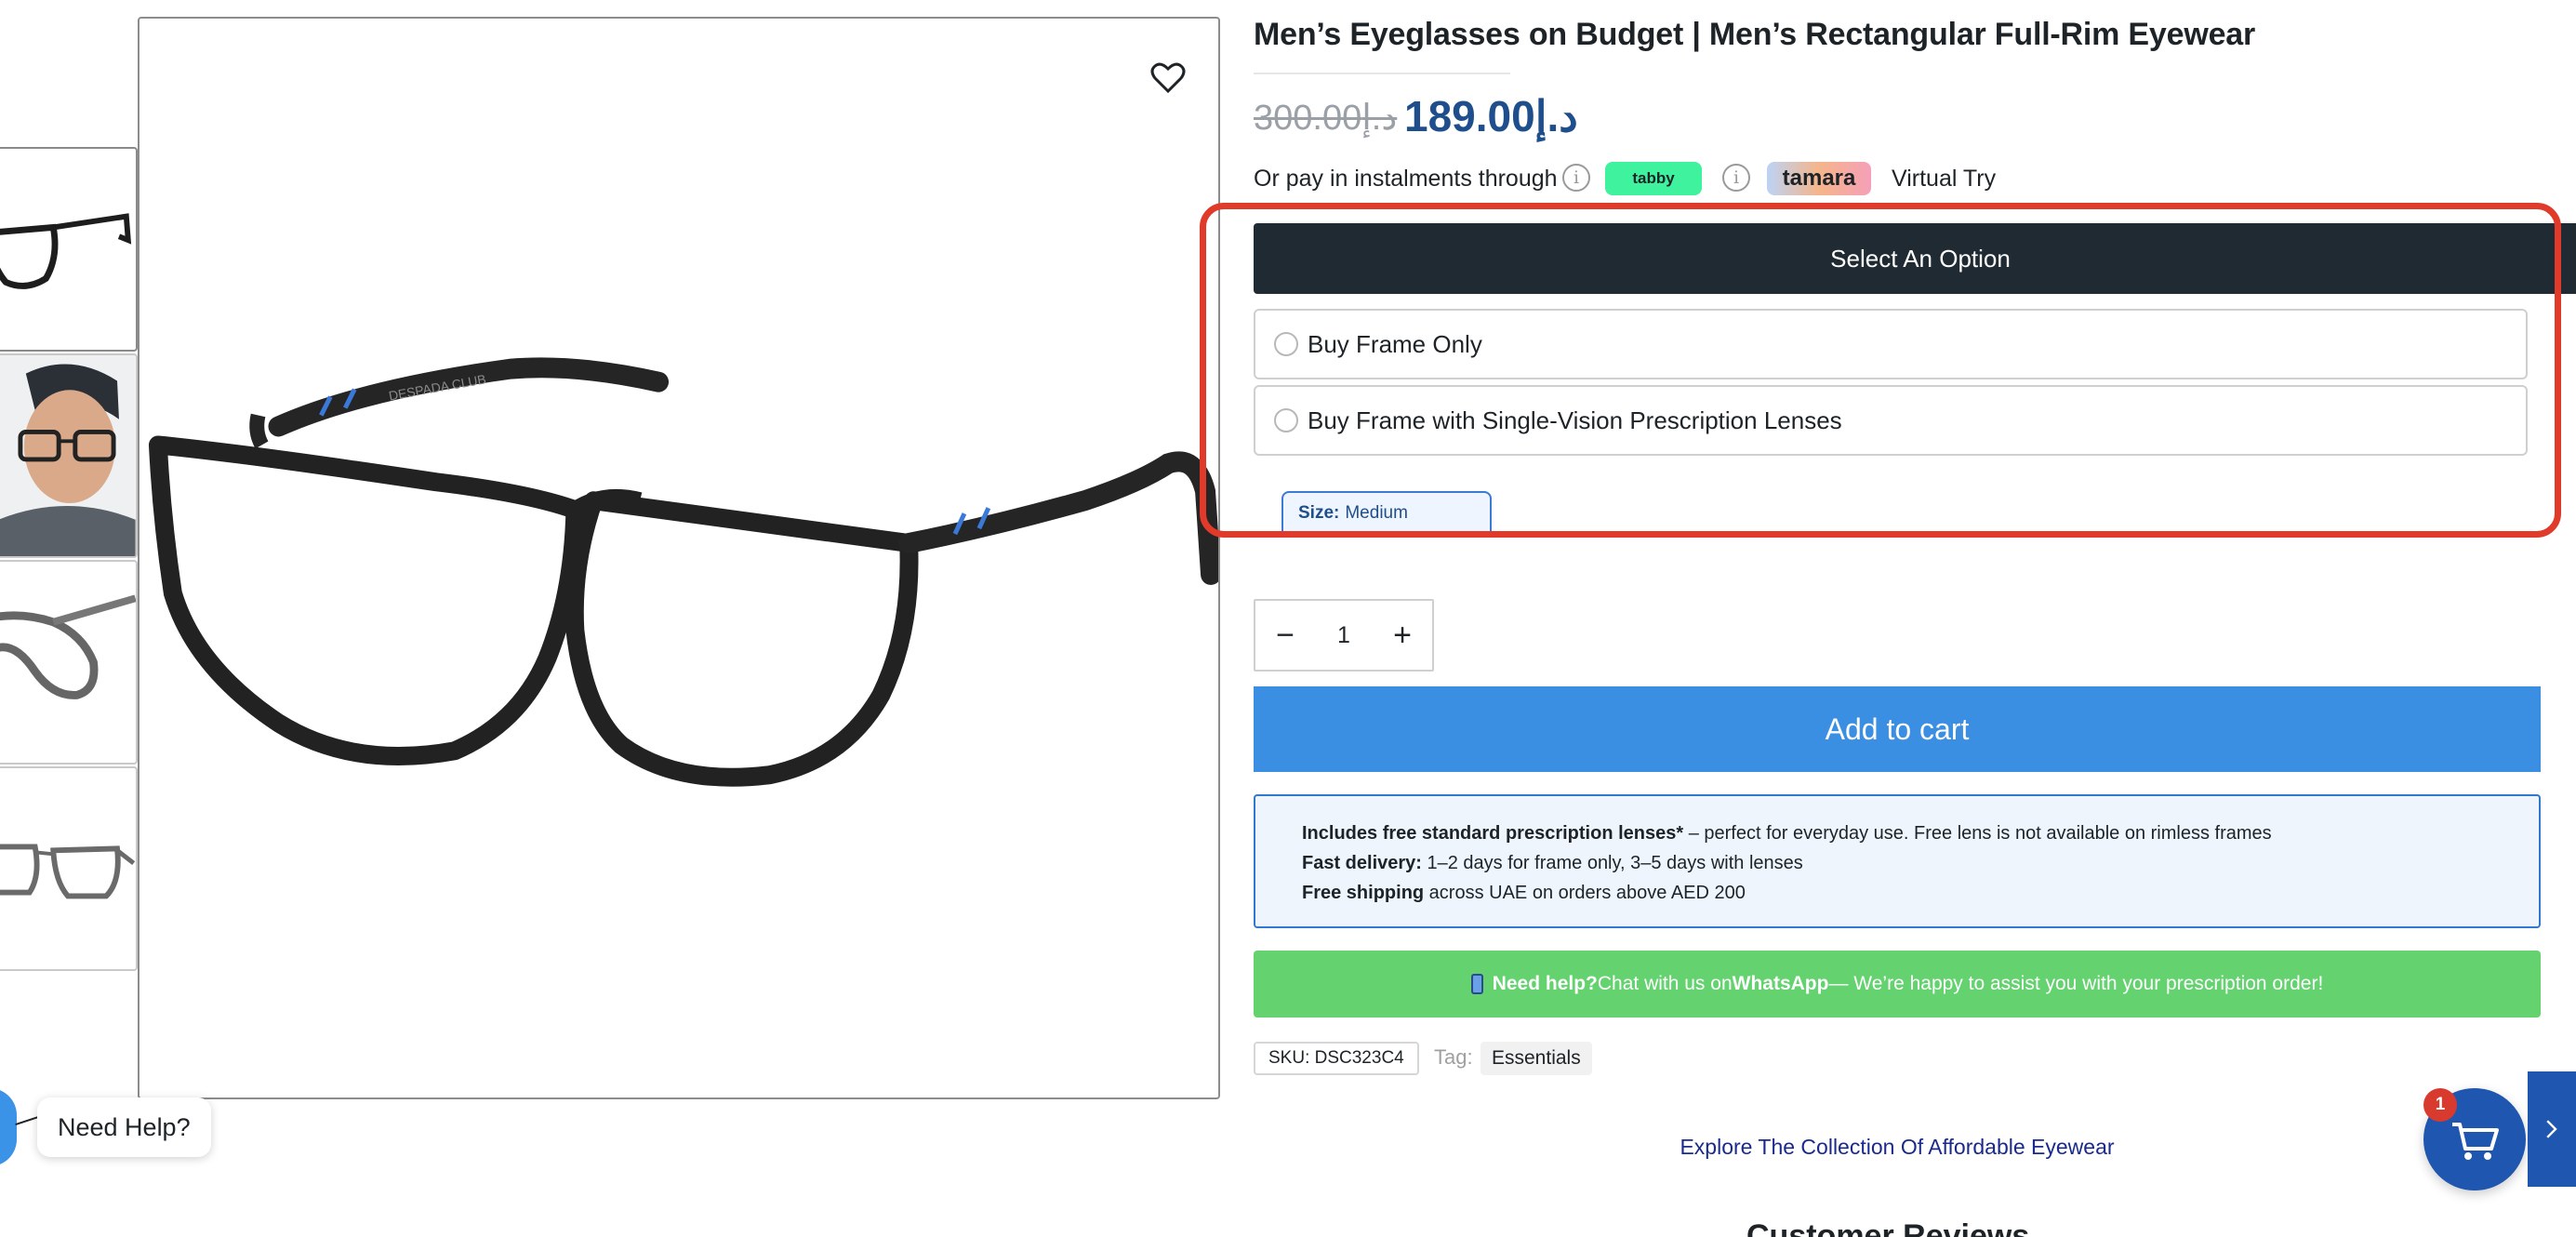 The image size is (2576, 1237). I want to click on option-frame-only: Buy Frame Only, so click(1891, 344).